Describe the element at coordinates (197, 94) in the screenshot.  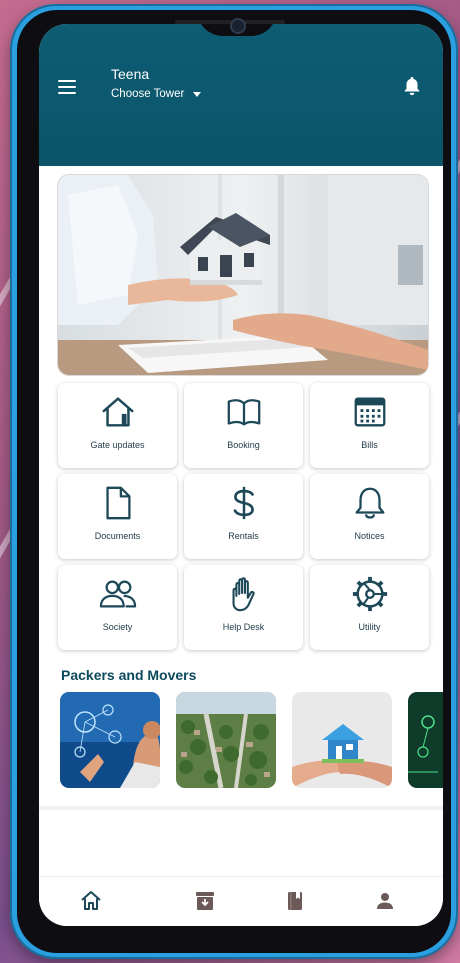
I see `caret-down-icon` at that location.